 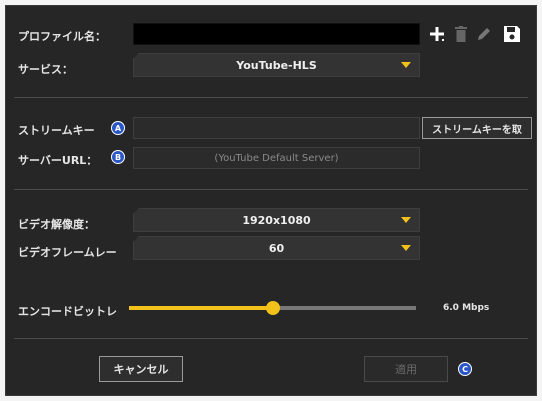 I want to click on bitrate-value: 6.0 Mbps, so click(x=466, y=308).